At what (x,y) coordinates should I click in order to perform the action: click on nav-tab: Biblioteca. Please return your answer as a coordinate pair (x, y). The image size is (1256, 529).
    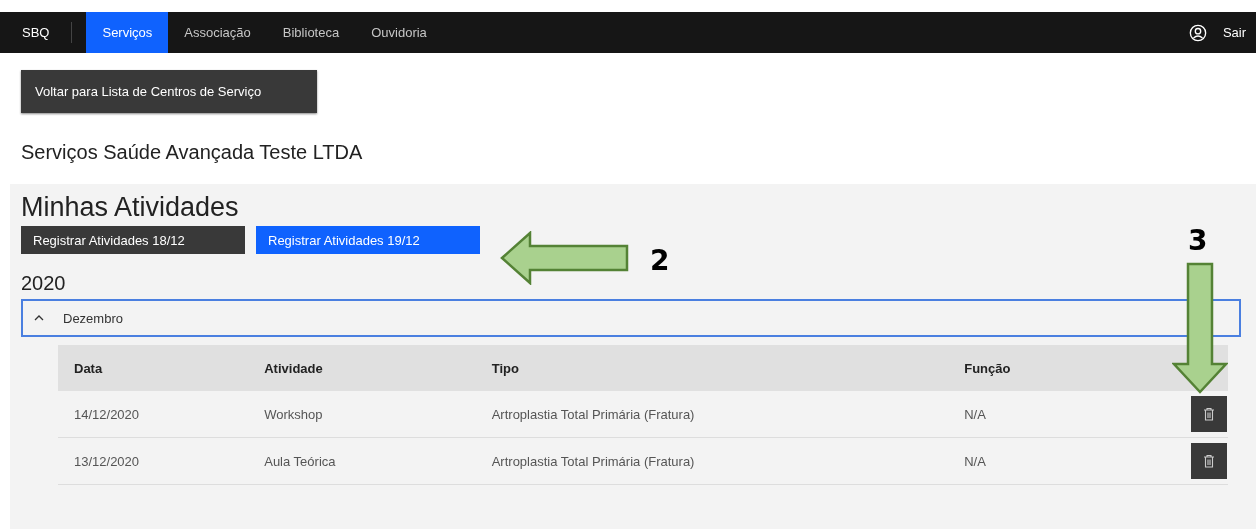
    Looking at the image, I should click on (311, 32).